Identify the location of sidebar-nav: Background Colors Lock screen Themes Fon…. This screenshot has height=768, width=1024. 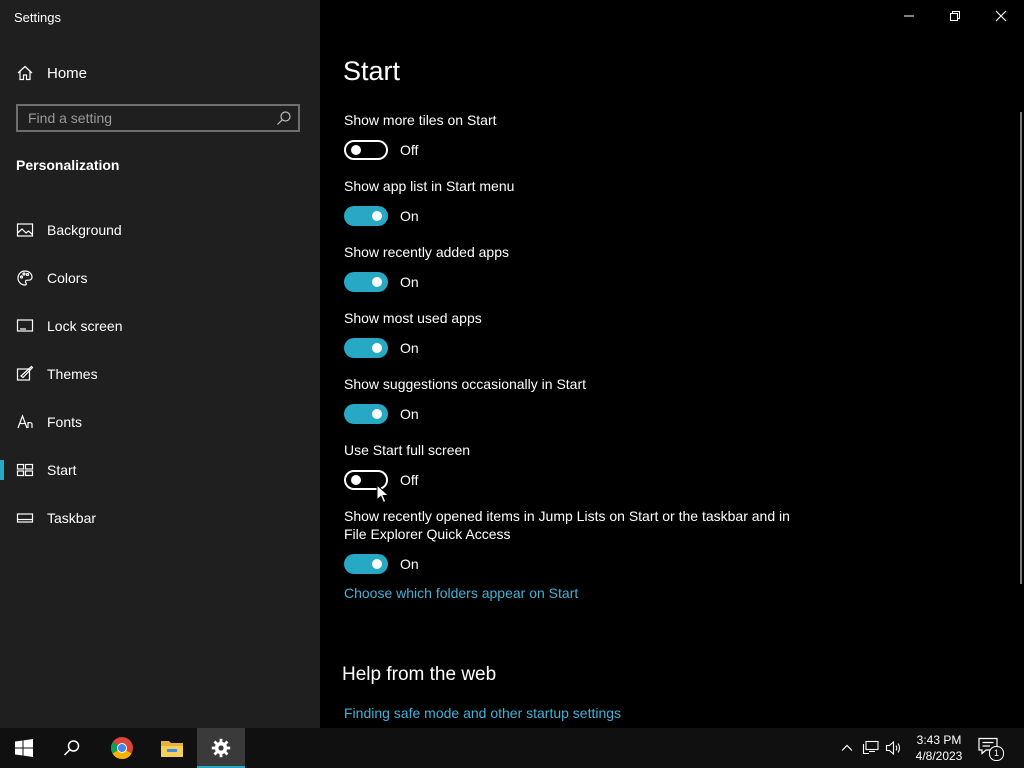
(160, 374).